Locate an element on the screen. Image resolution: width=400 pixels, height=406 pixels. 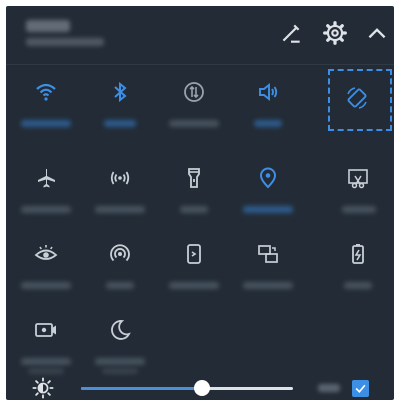
settings-gear-icon is located at coordinates (335, 33).